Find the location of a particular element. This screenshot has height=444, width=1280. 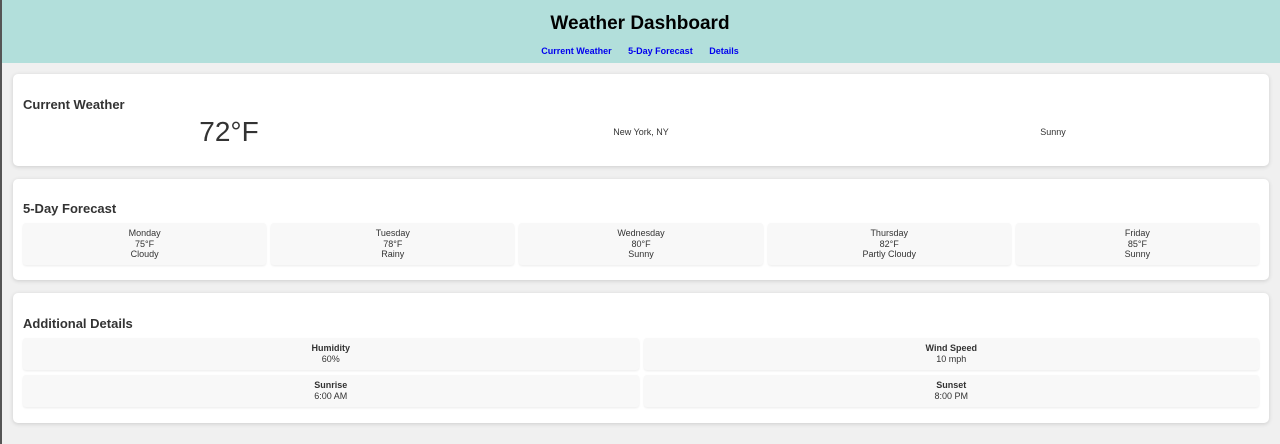

forecast-day-name: Monday is located at coordinates (144, 233).